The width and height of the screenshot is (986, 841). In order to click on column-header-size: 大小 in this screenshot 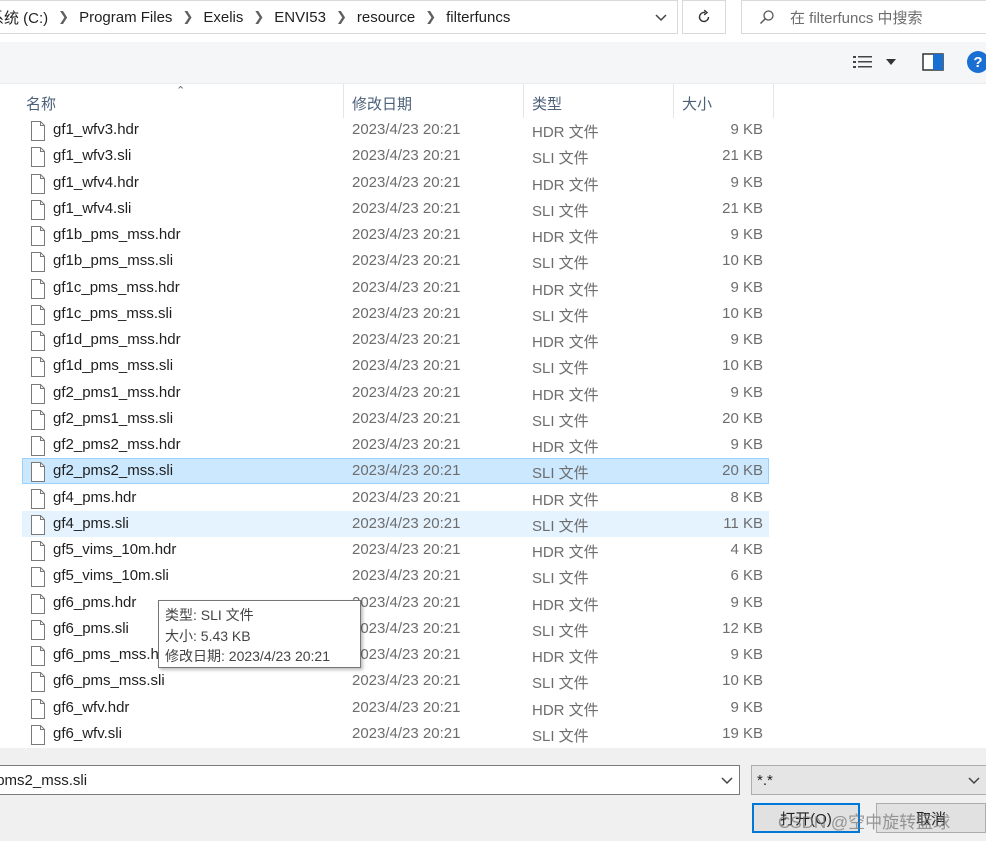, I will do `click(724, 101)`.